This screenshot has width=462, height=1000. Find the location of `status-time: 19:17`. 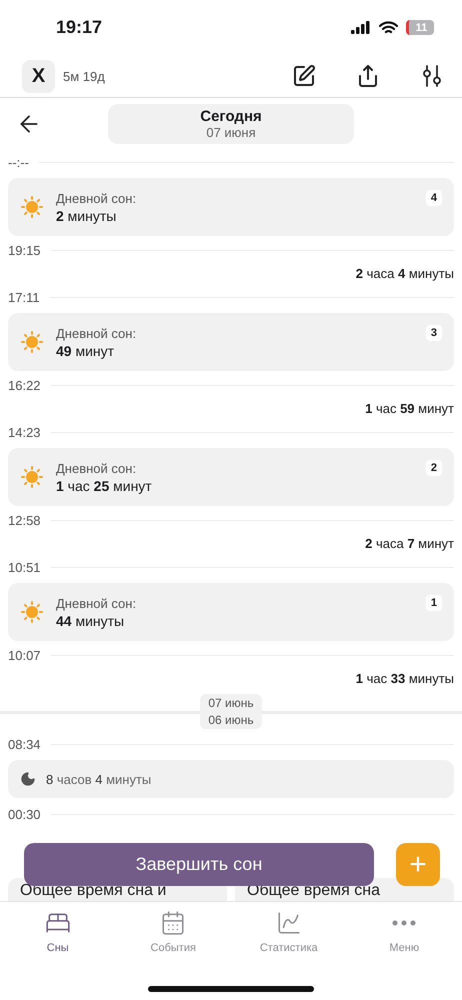

status-time: 19:17 is located at coordinates (80, 27).